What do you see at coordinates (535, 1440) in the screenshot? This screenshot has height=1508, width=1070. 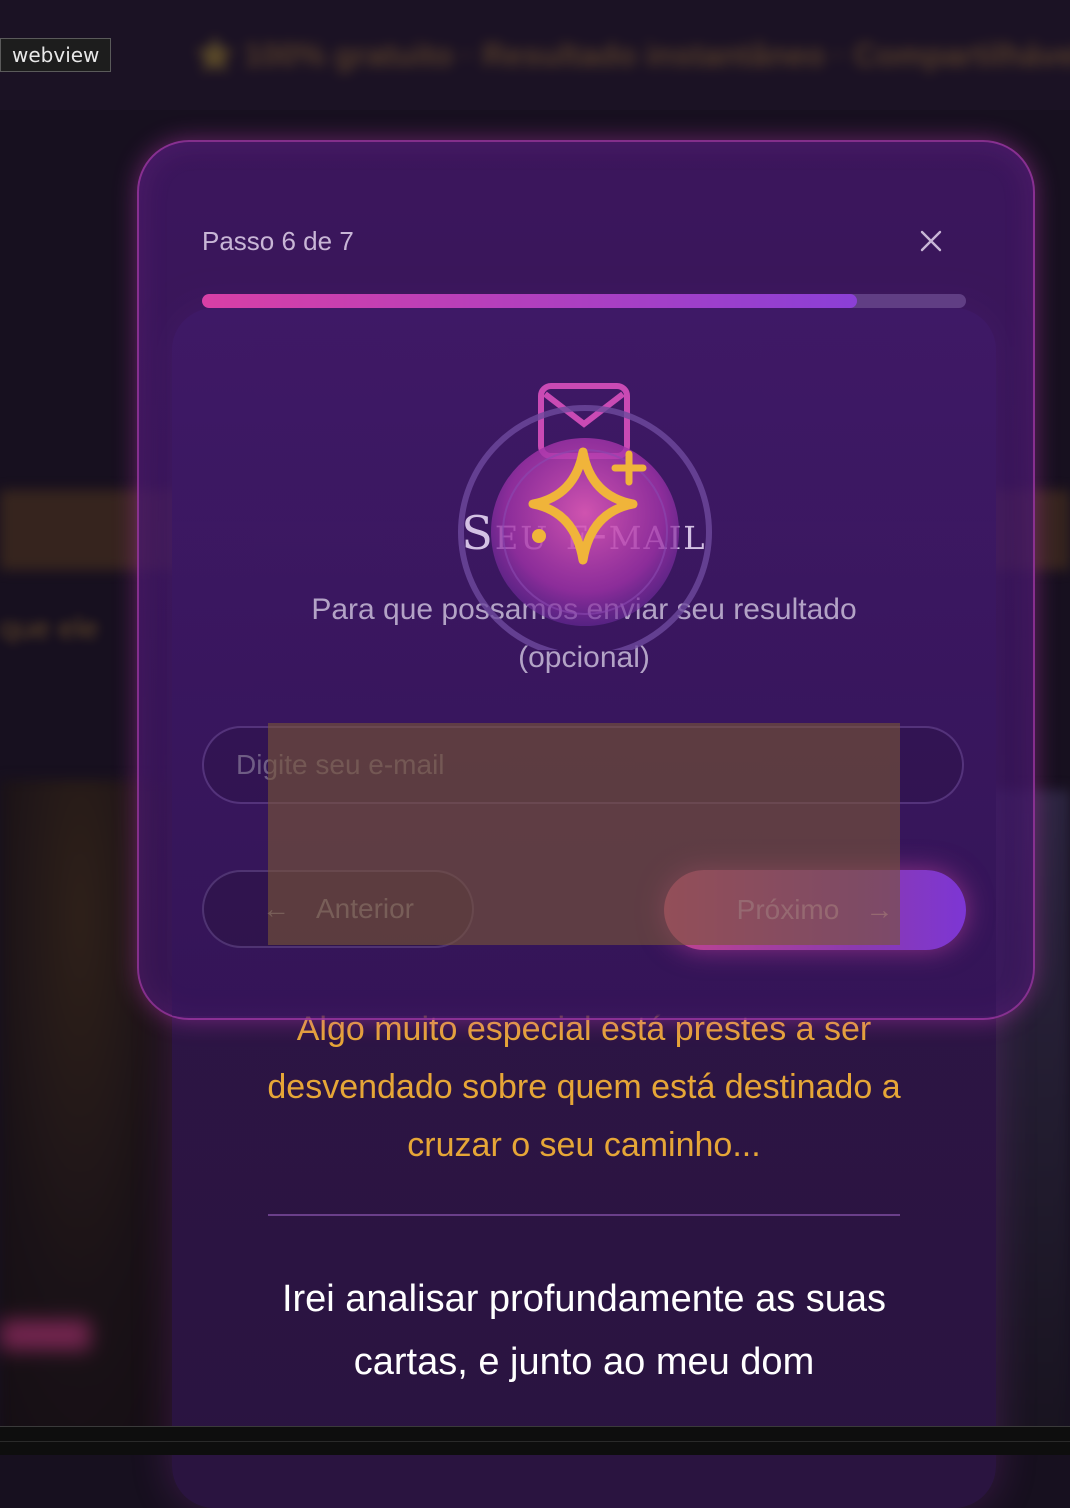 I see `status-bar` at bounding box center [535, 1440].